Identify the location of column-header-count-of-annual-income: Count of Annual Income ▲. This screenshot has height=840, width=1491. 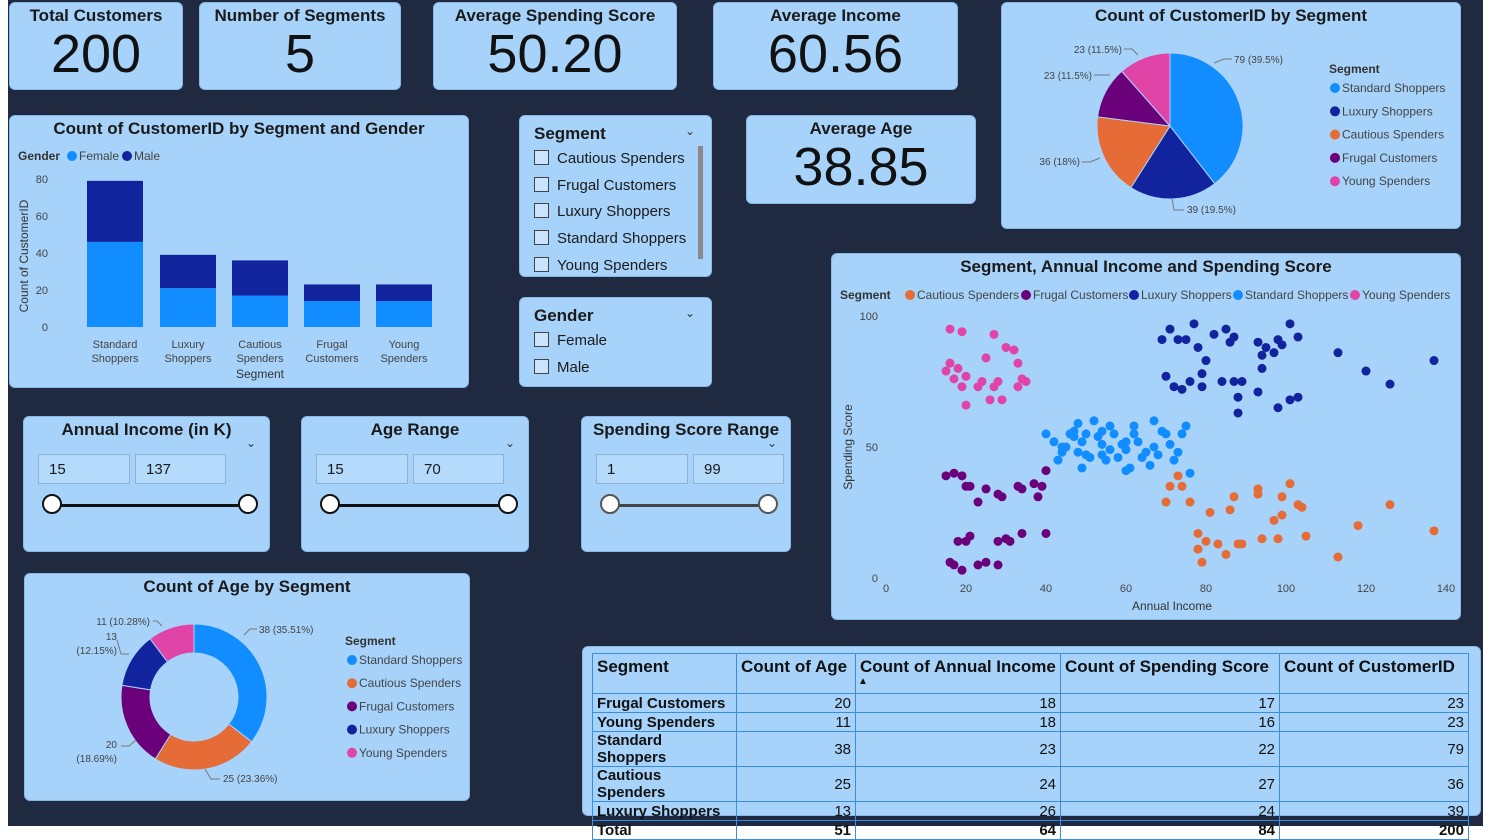
(958, 673).